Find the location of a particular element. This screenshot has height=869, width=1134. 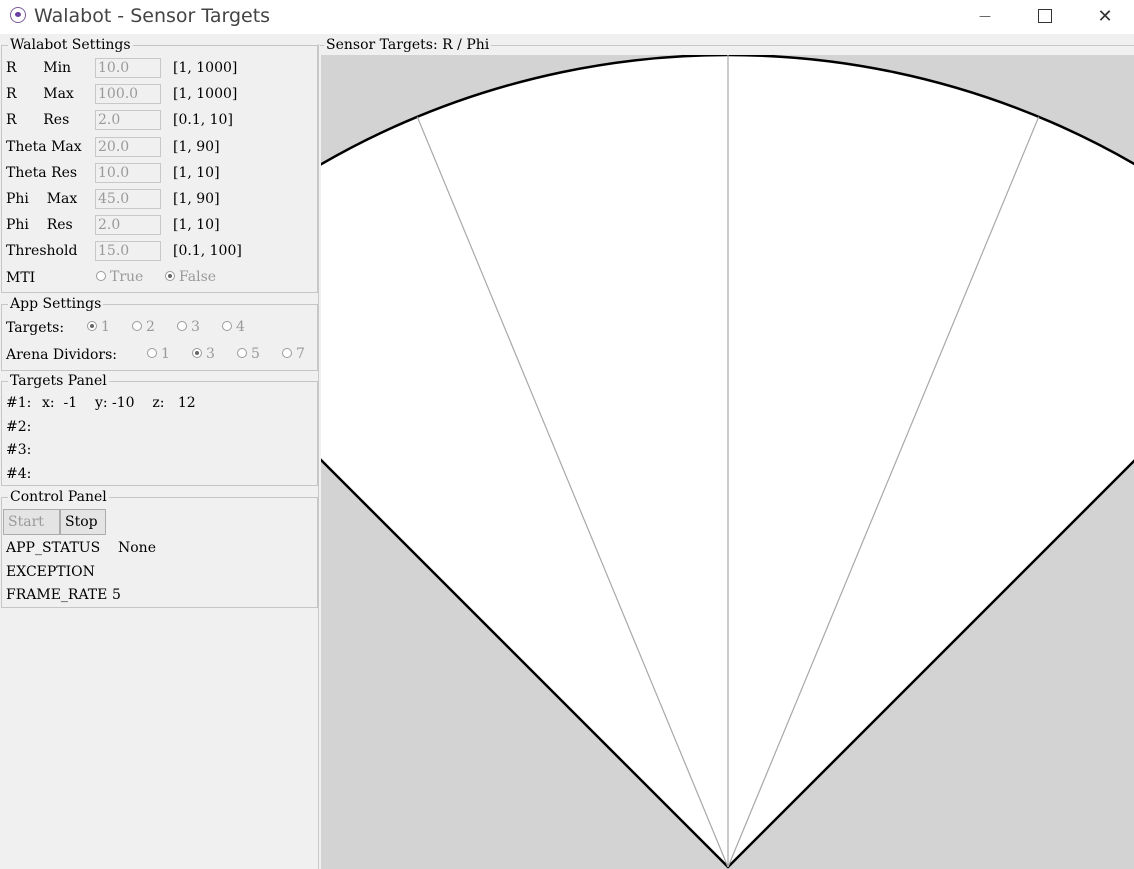

maximize-icon is located at coordinates (1045, 16).